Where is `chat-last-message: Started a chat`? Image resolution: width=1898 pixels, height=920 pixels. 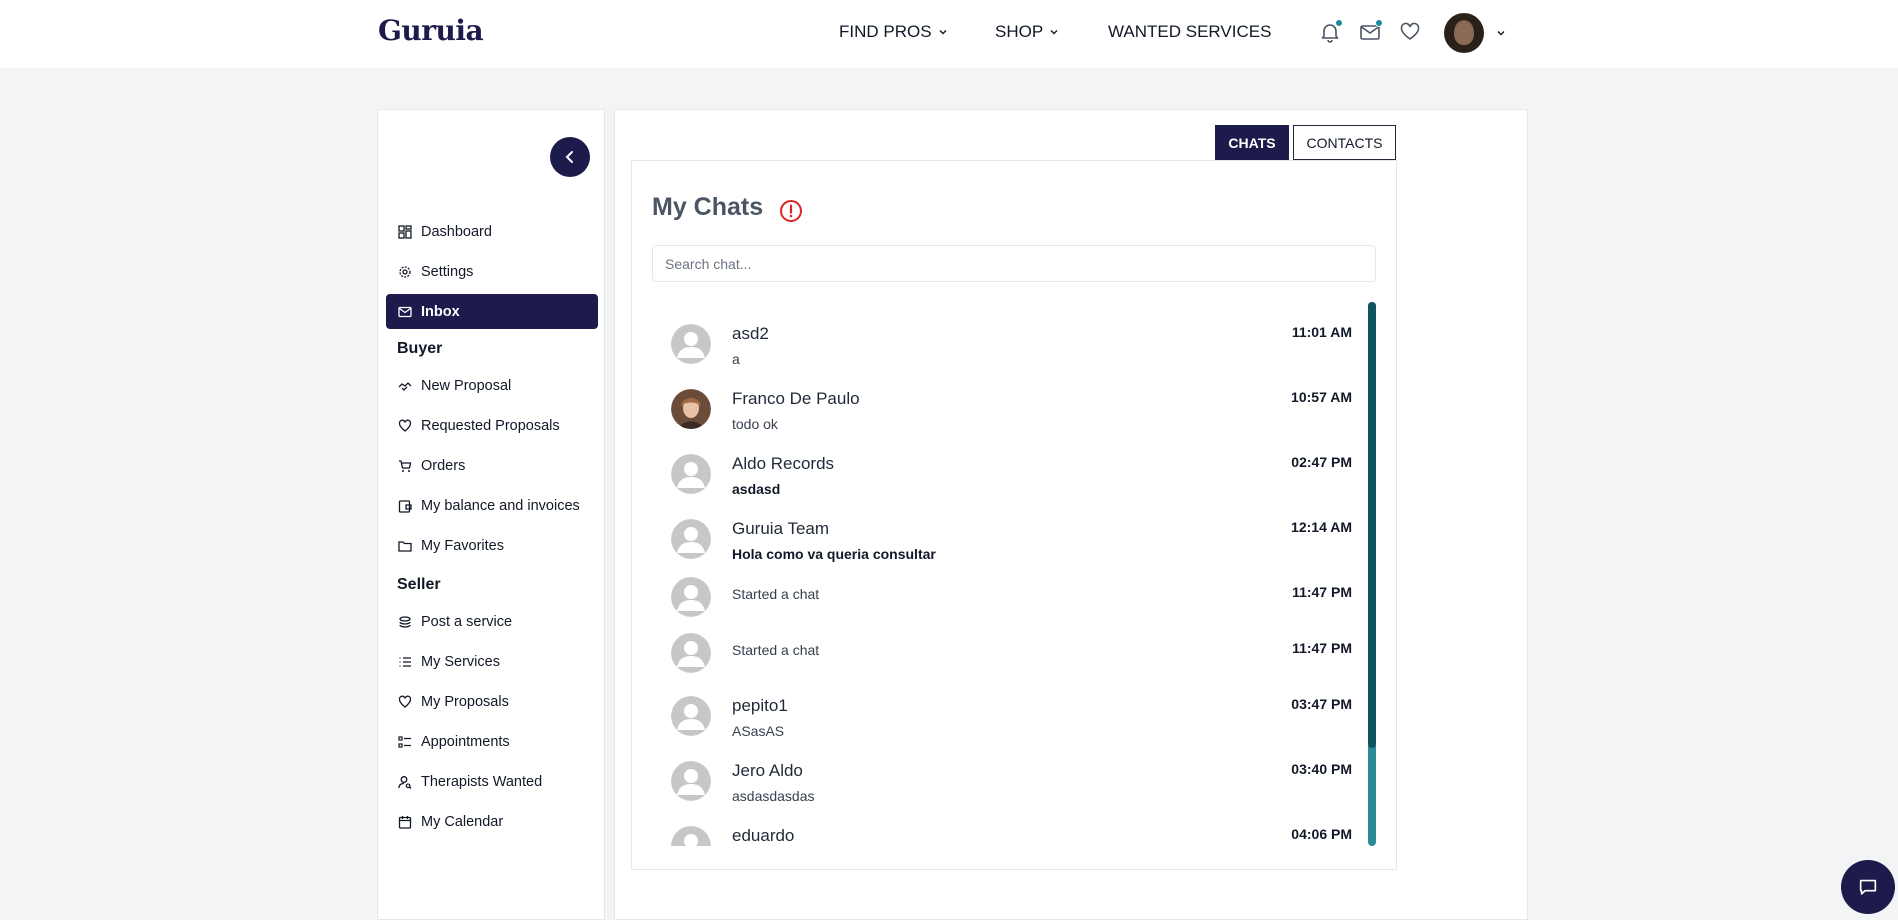
chat-last-message: Started a chat is located at coordinates (776, 594).